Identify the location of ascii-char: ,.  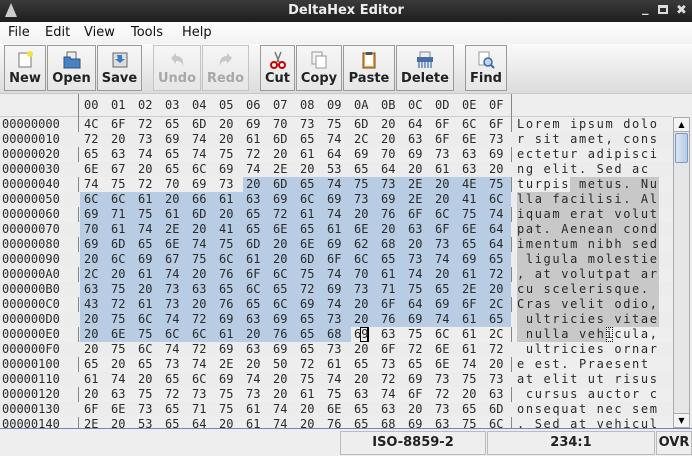
(653, 304).